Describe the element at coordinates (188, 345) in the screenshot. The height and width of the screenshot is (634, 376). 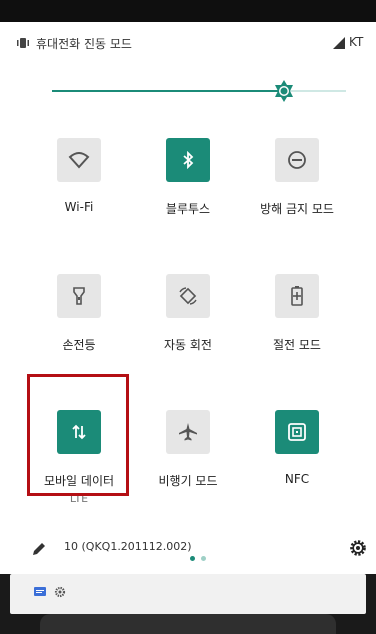
I see `tile-auto-rotate-label: 자동 회전` at that location.